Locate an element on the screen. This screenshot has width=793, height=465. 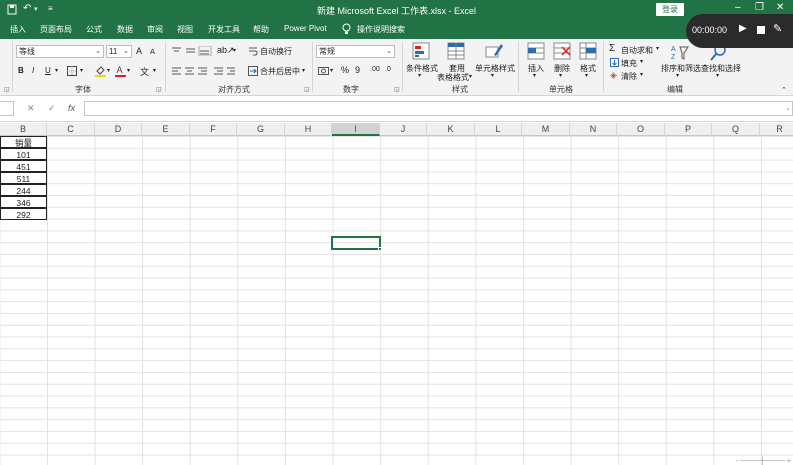
tab-data: 数据 is located at coordinates (125, 29).